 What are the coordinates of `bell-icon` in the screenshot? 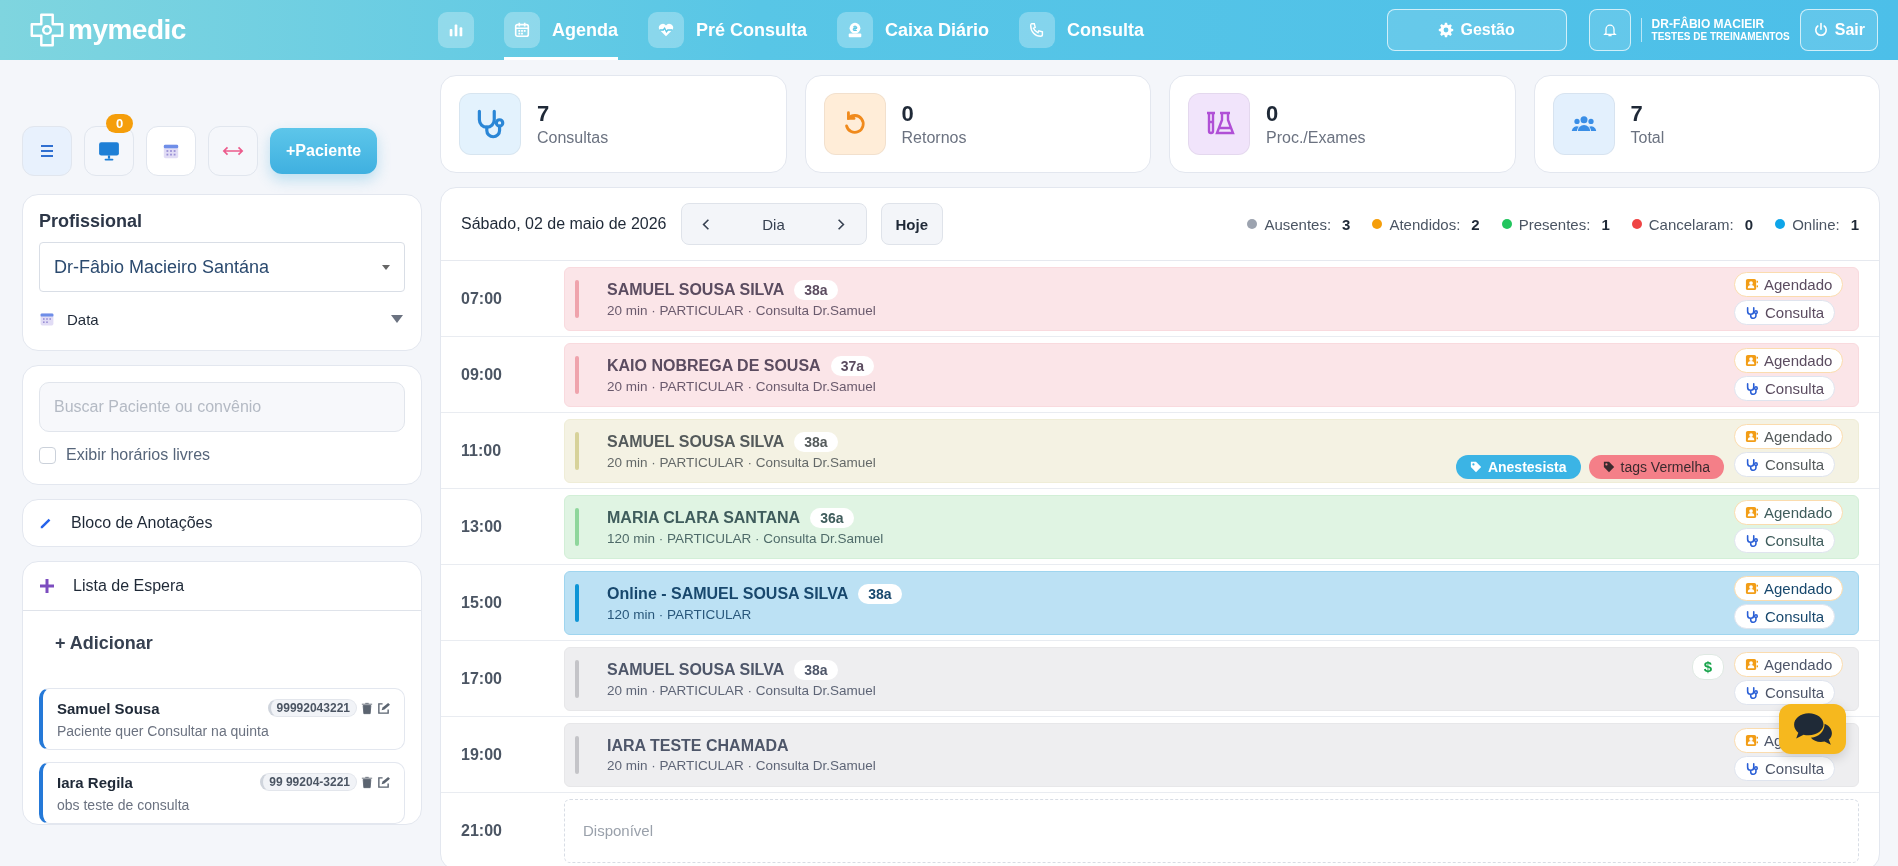 It's located at (1609, 30).